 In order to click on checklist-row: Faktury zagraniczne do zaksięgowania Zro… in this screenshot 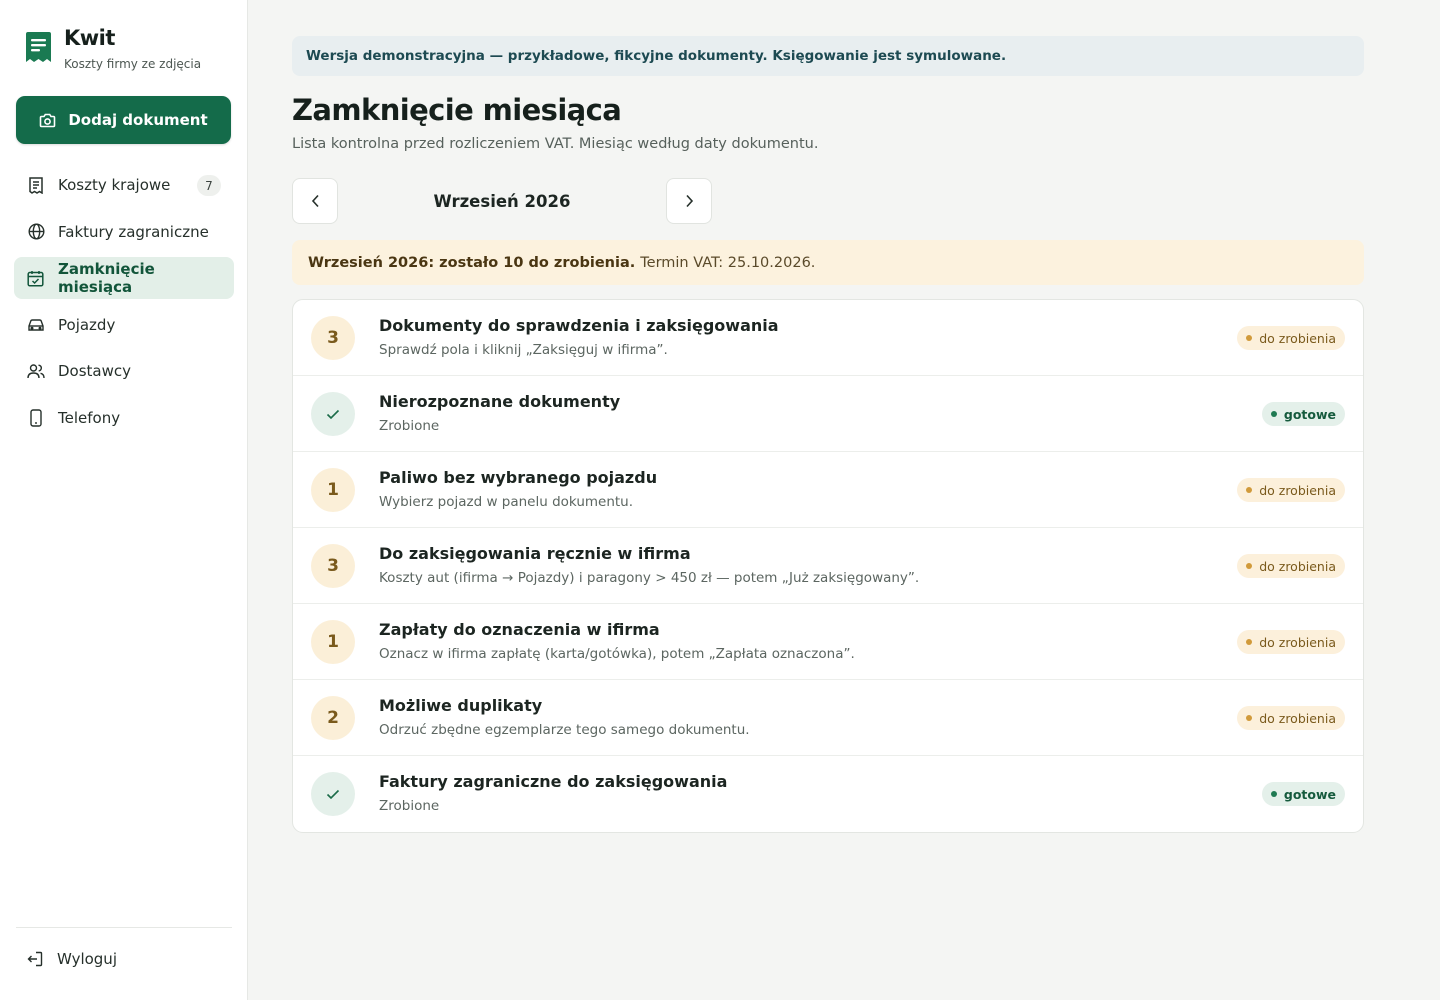, I will do `click(828, 794)`.